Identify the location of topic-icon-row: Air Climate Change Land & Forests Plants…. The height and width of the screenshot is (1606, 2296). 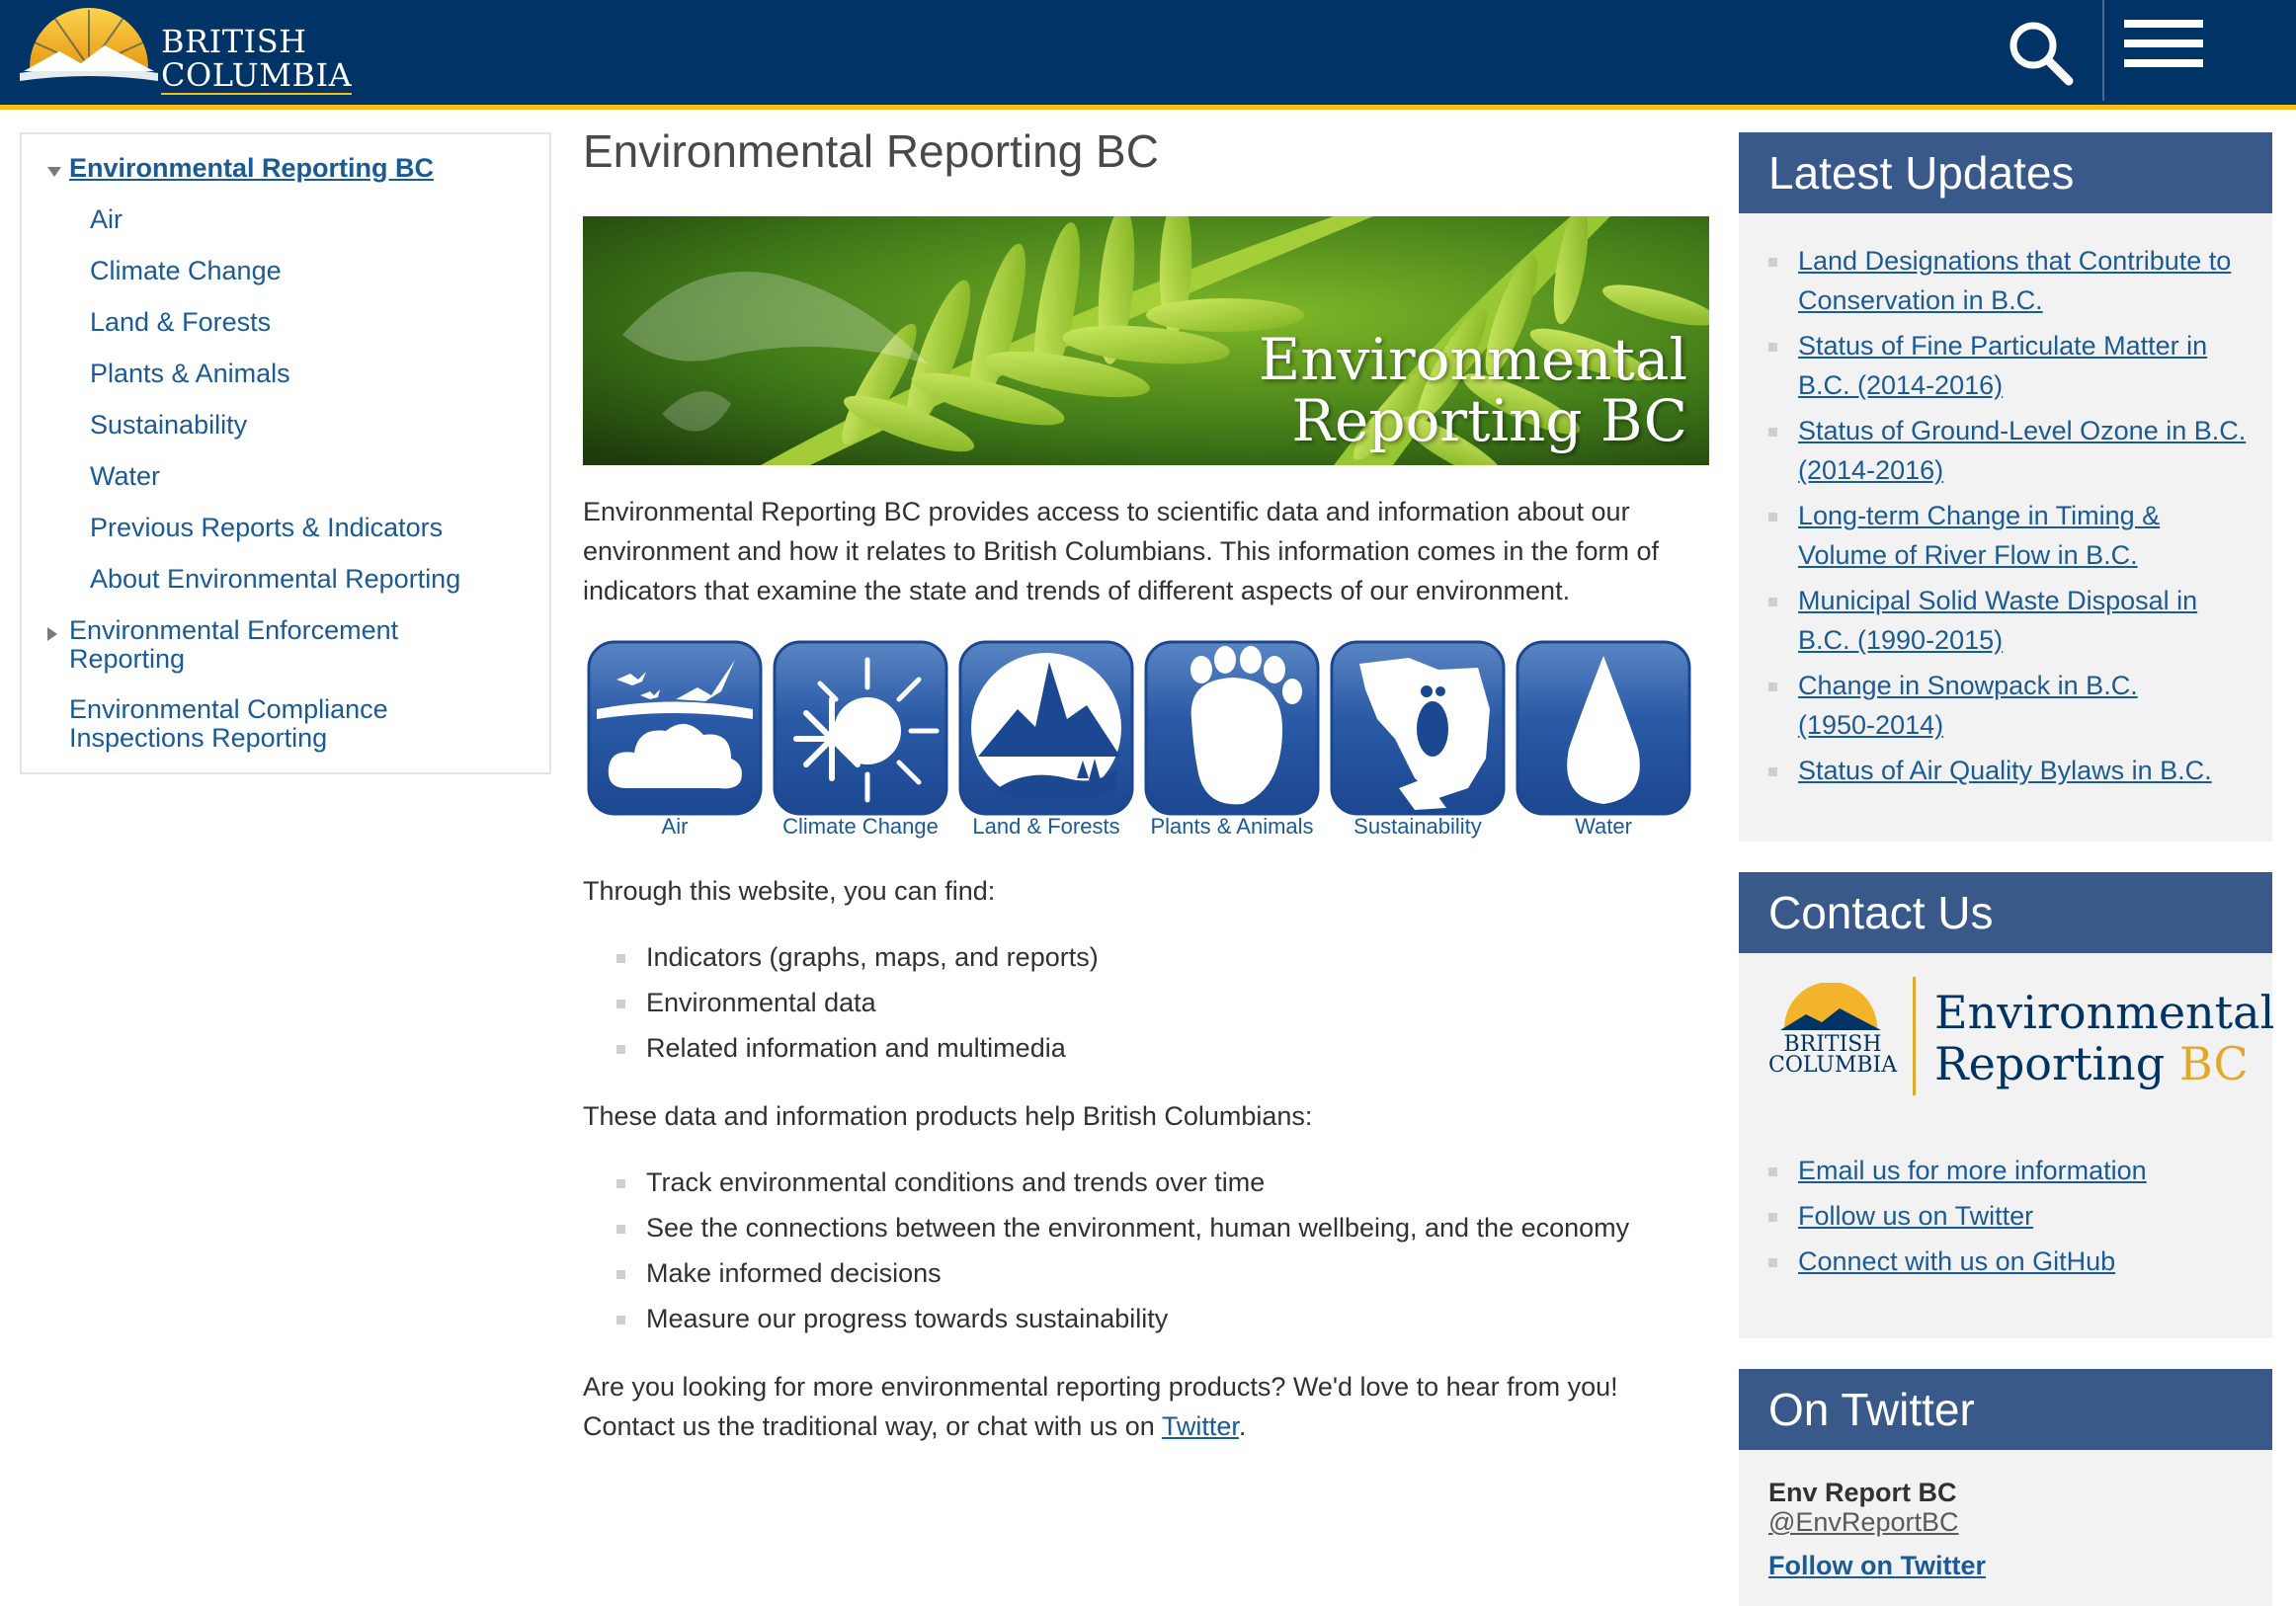
(1146, 743).